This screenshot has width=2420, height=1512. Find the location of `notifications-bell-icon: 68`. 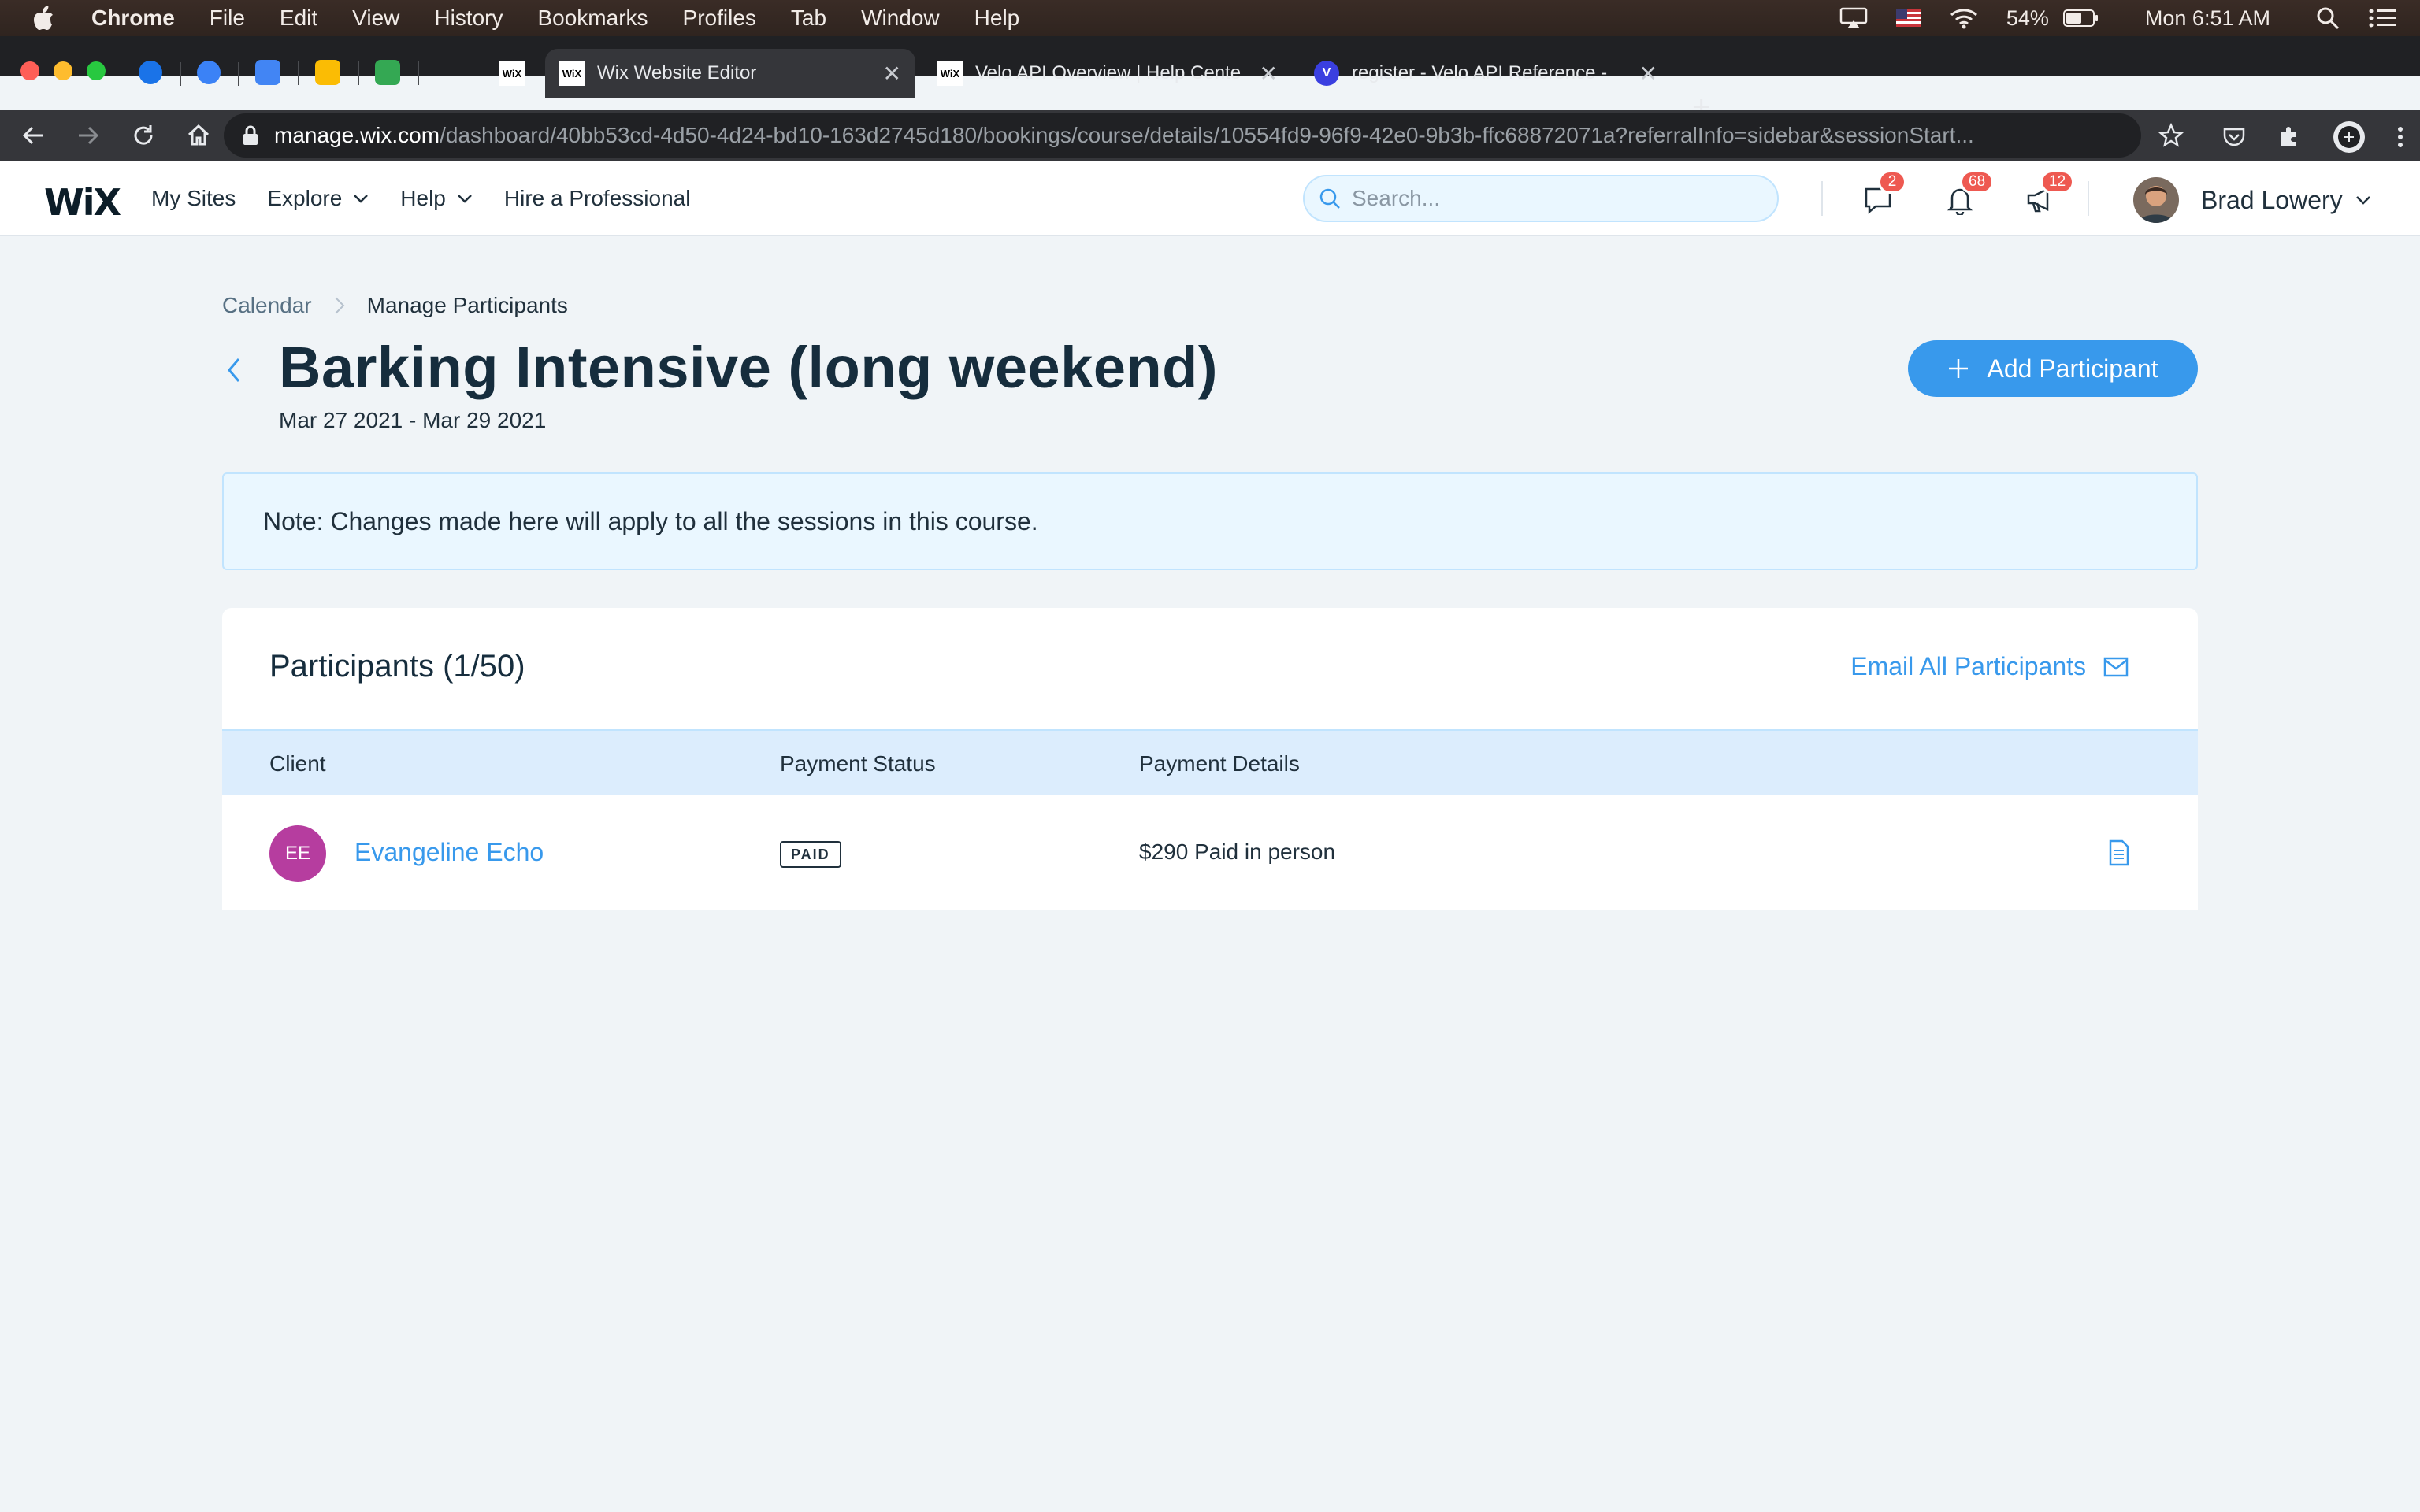

notifications-bell-icon: 68 is located at coordinates (1969, 193).